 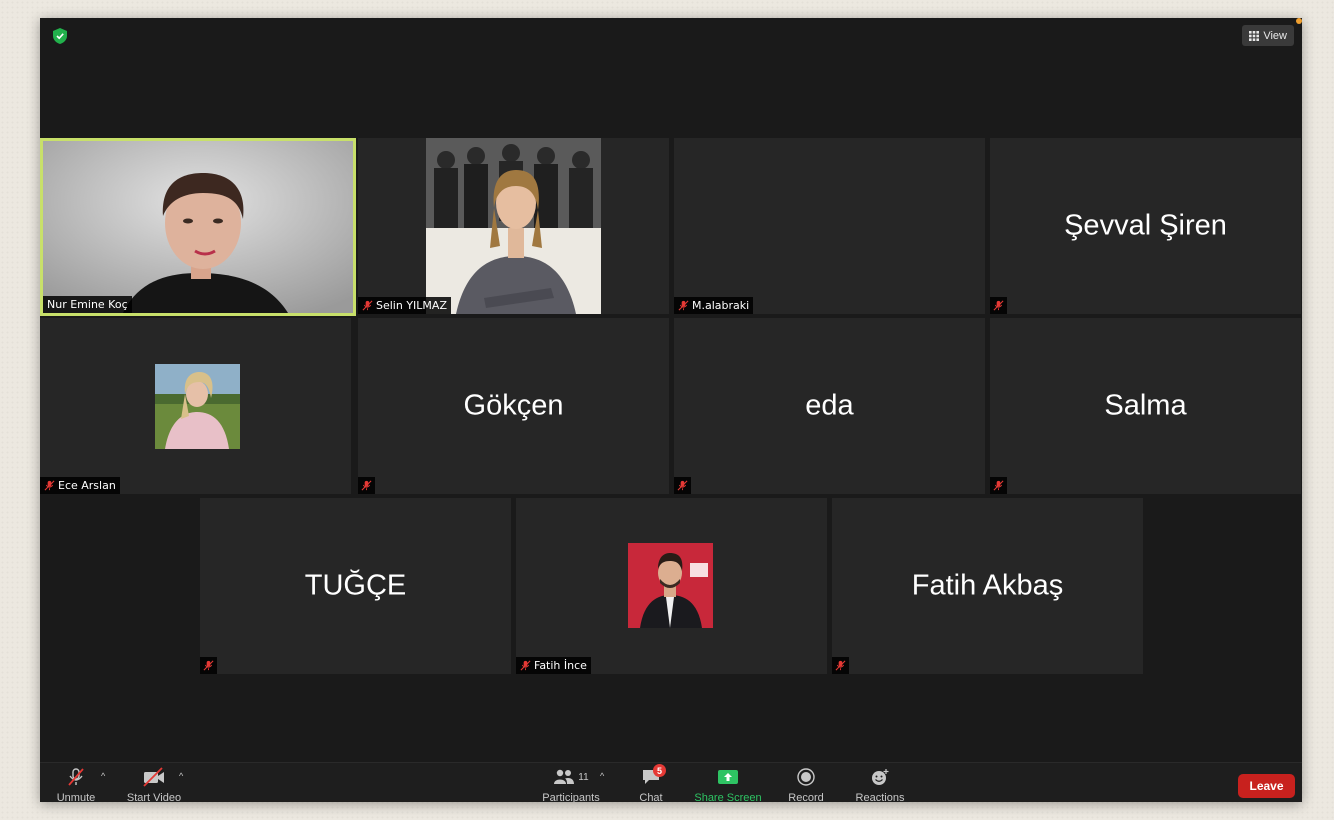 I want to click on video-tile-m-alabraki: M.alabraki, so click(x=829, y=226).